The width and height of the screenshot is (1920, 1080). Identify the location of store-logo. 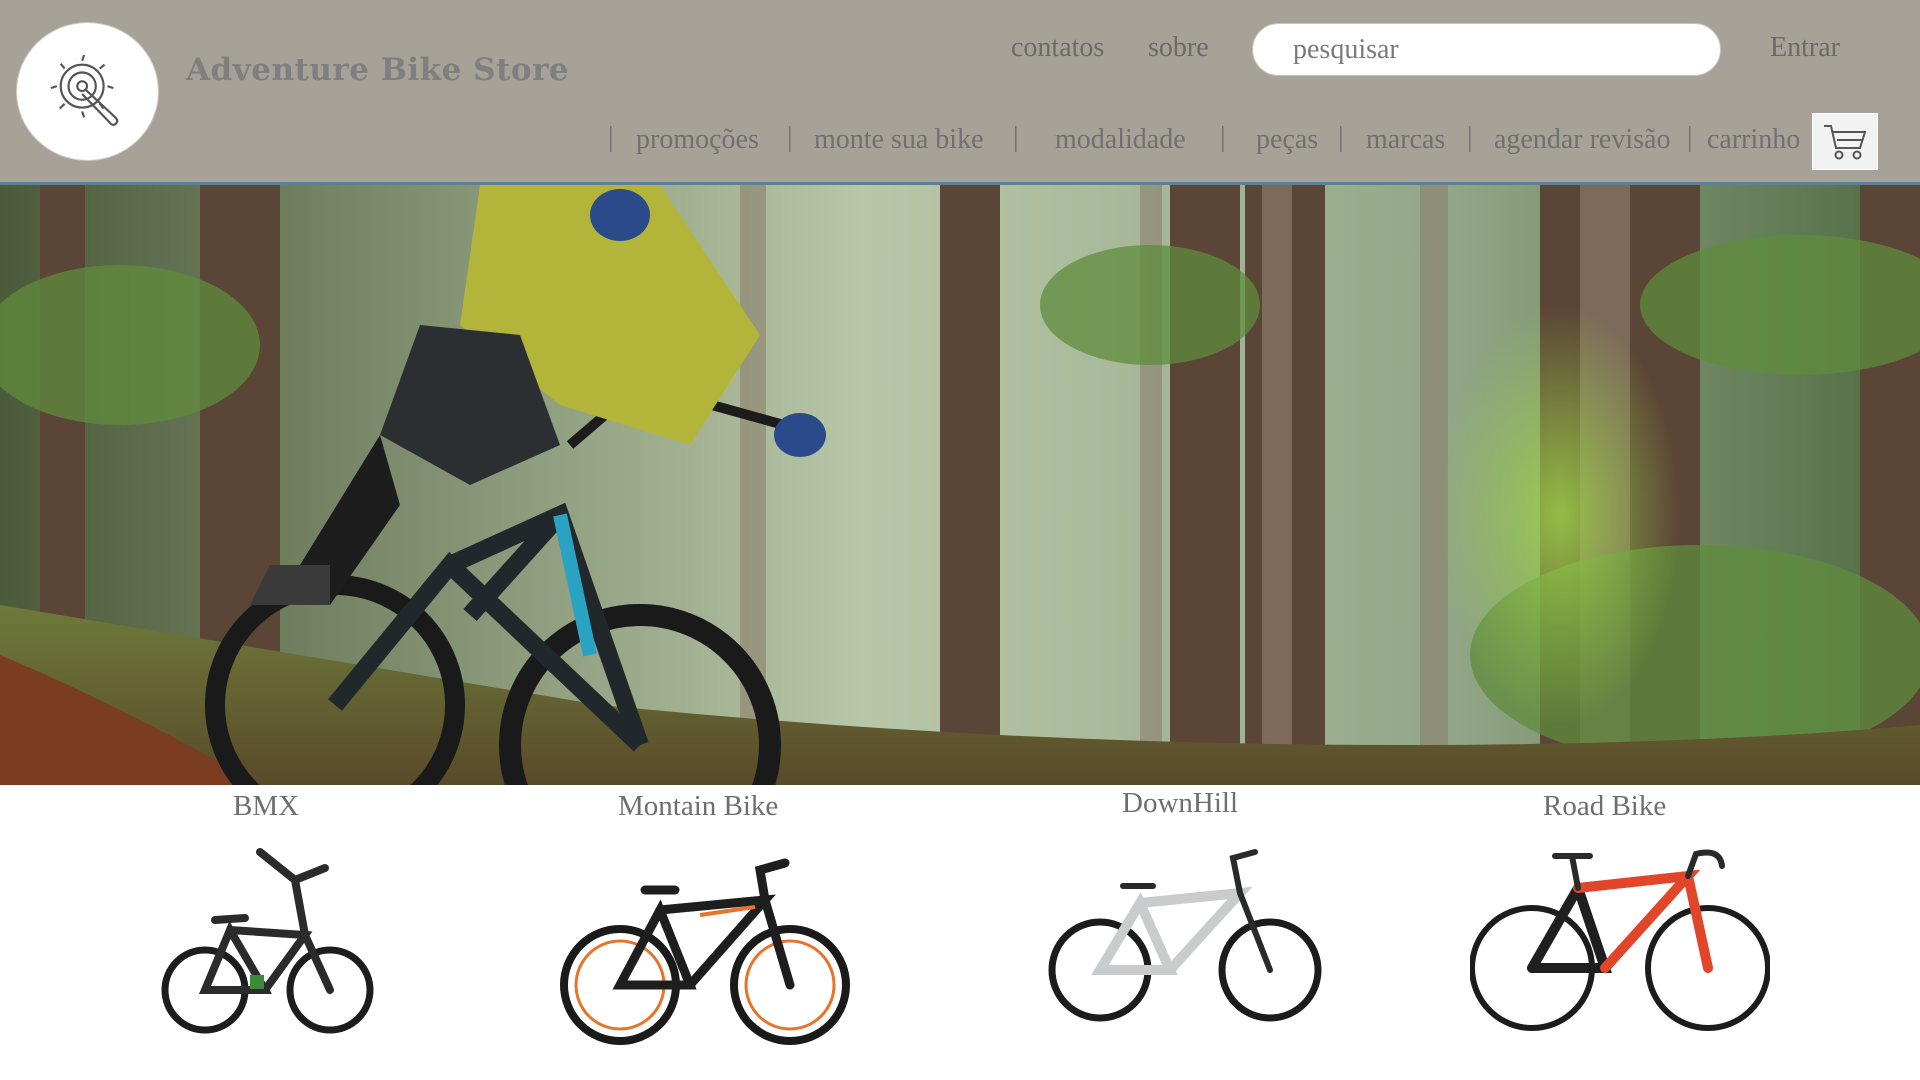
(87, 91).